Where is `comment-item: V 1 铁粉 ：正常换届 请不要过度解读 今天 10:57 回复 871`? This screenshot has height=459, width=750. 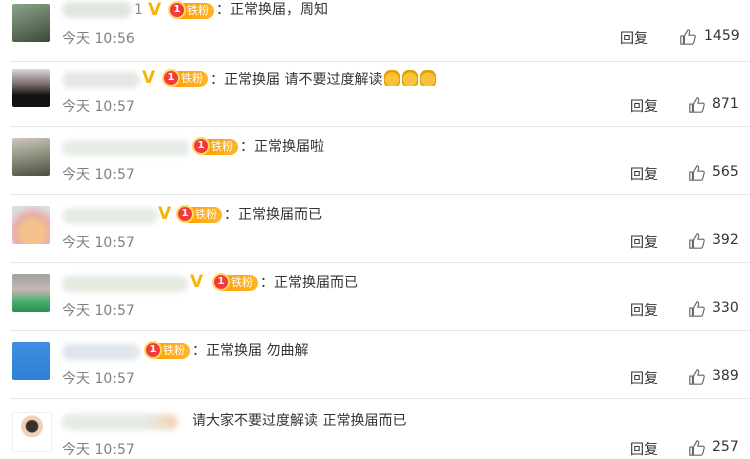
comment-item: V 1 铁粉 ：正常换届 请不要过度解读 今天 10:57 回复 871 is located at coordinates (375, 100).